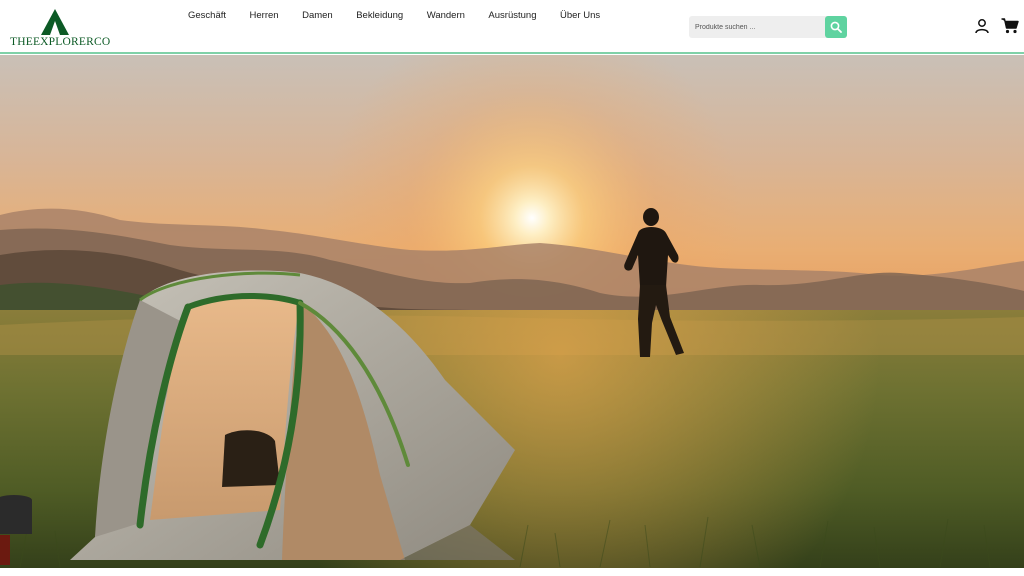 Image resolution: width=1024 pixels, height=576 pixels. Describe the element at coordinates (757, 27) in the screenshot. I see `search-input` at that location.